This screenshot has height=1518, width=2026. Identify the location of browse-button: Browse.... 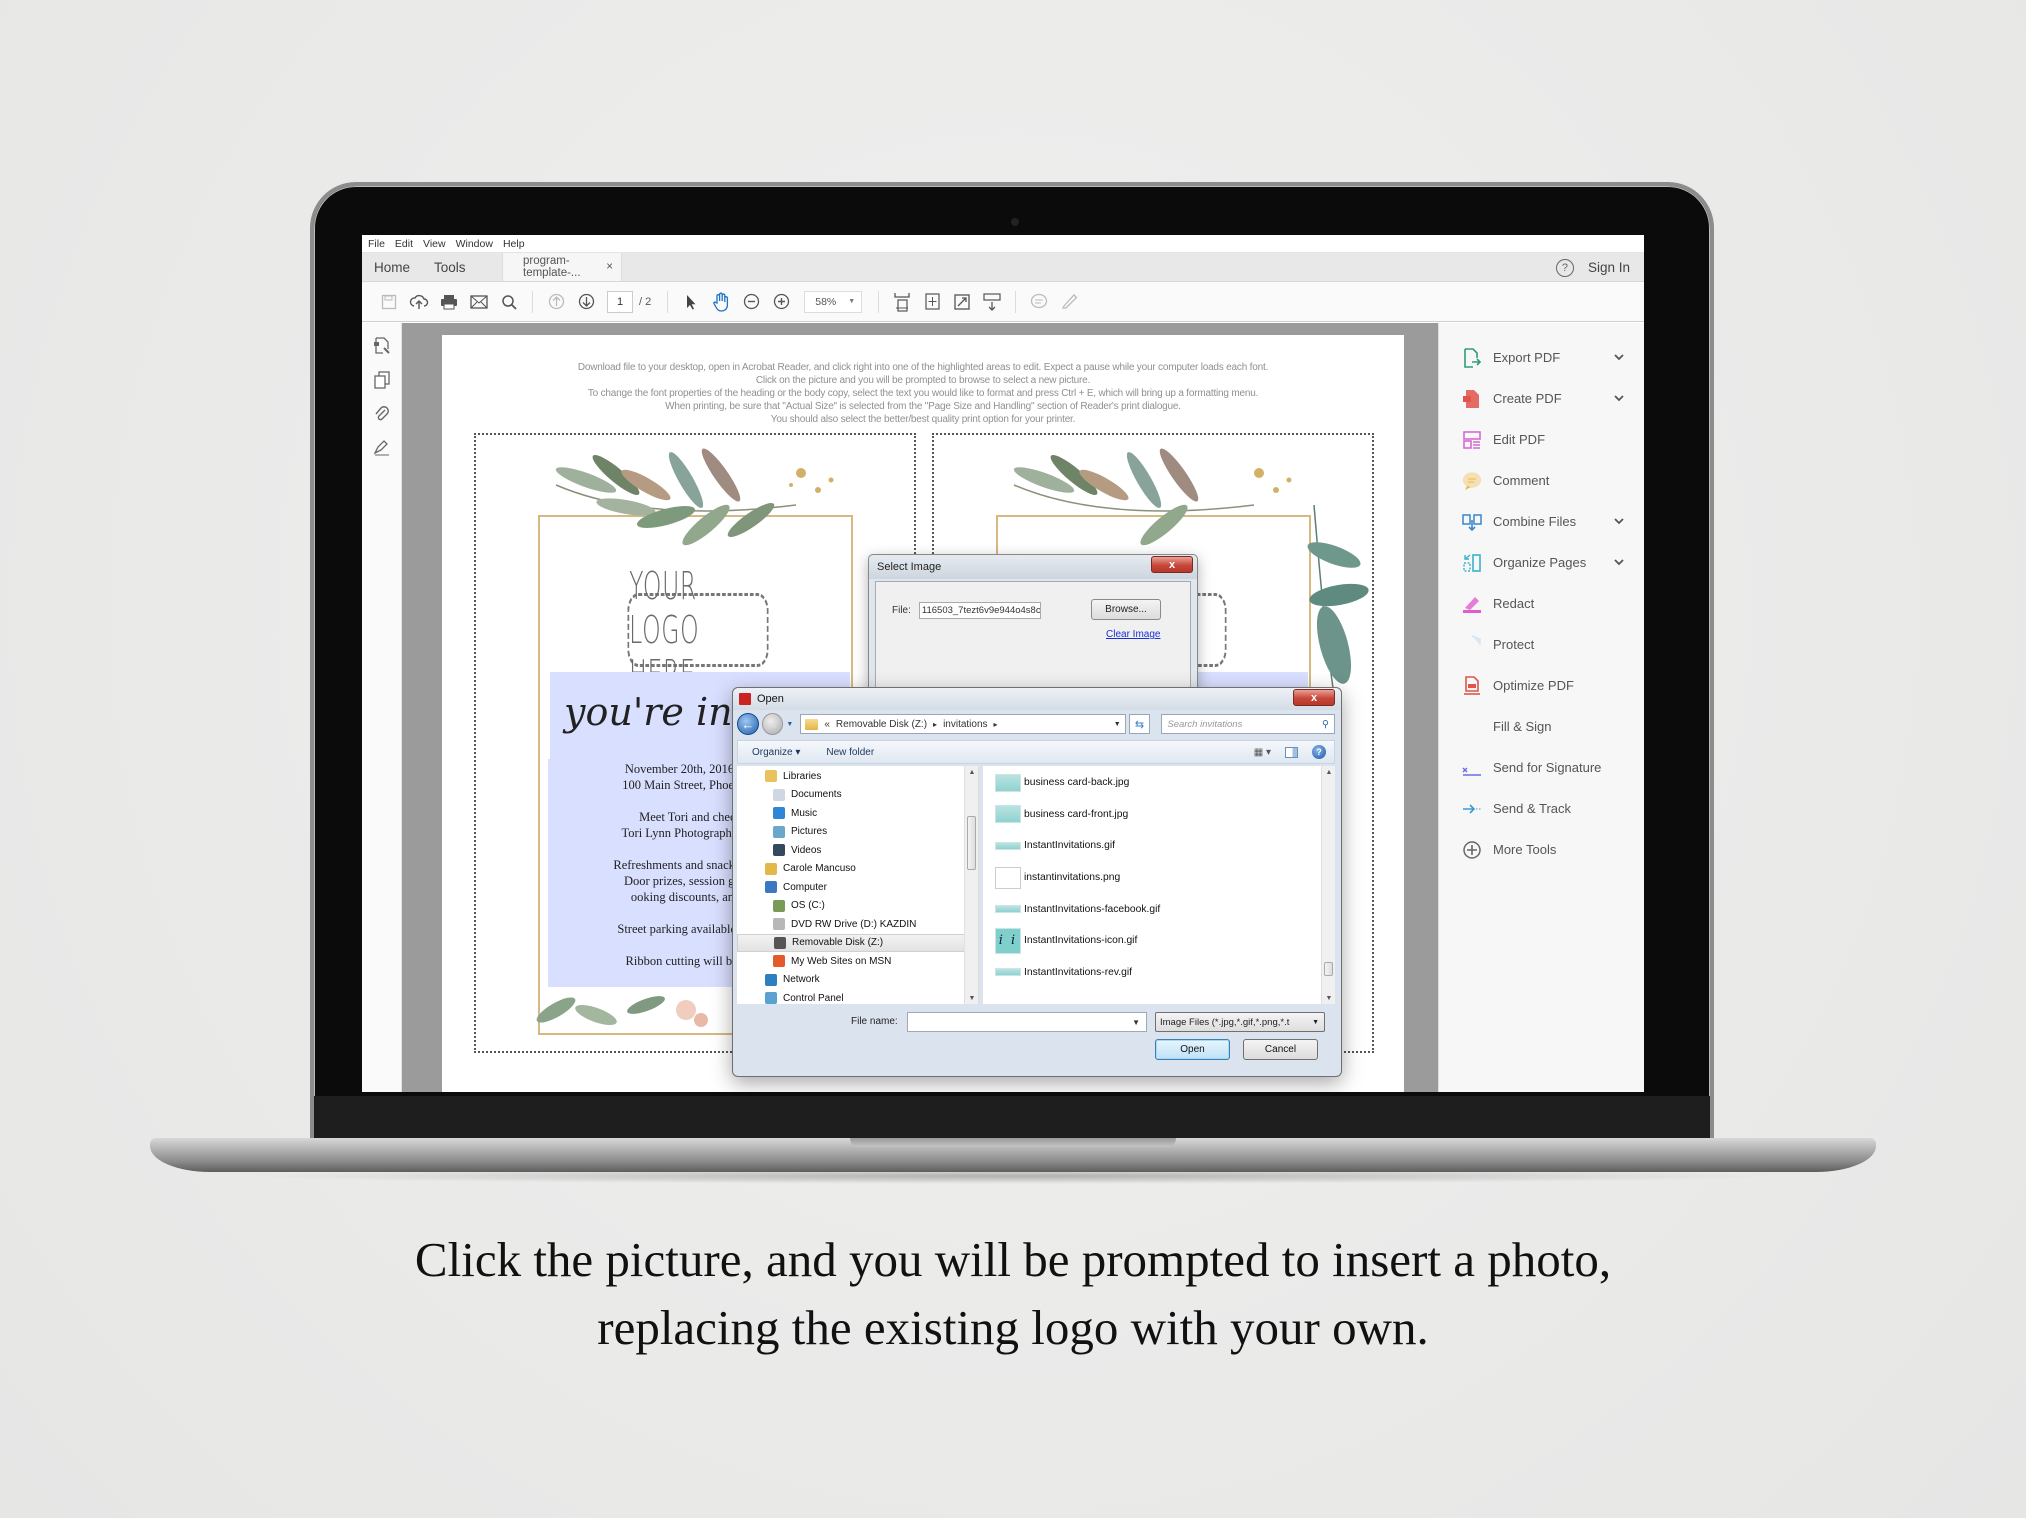
(1126, 609).